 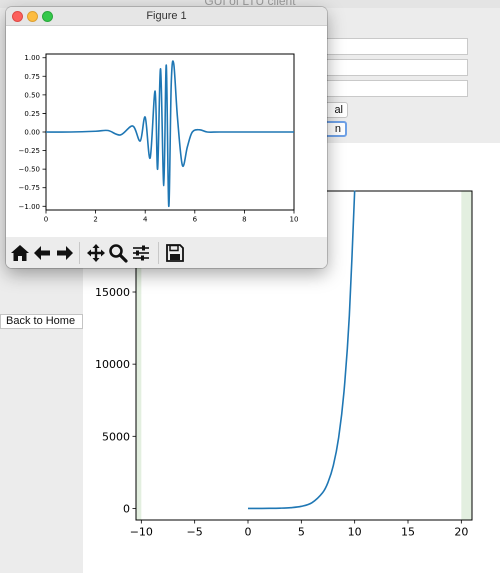 What do you see at coordinates (29, 151) in the screenshot?
I see `y-tick-label: −0.25` at bounding box center [29, 151].